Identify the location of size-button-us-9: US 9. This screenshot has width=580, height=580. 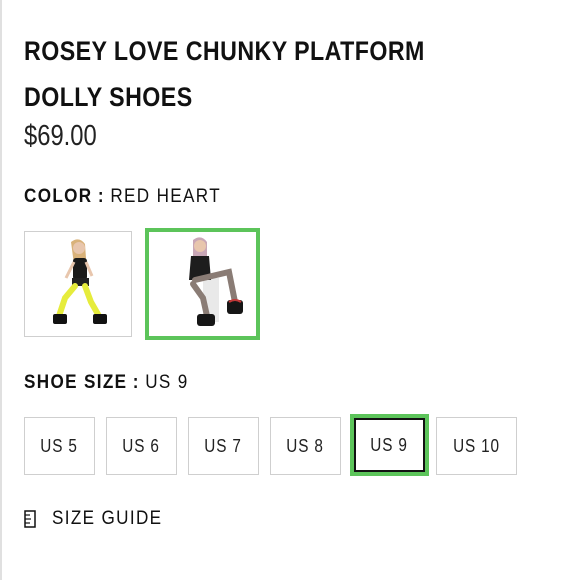
(389, 445).